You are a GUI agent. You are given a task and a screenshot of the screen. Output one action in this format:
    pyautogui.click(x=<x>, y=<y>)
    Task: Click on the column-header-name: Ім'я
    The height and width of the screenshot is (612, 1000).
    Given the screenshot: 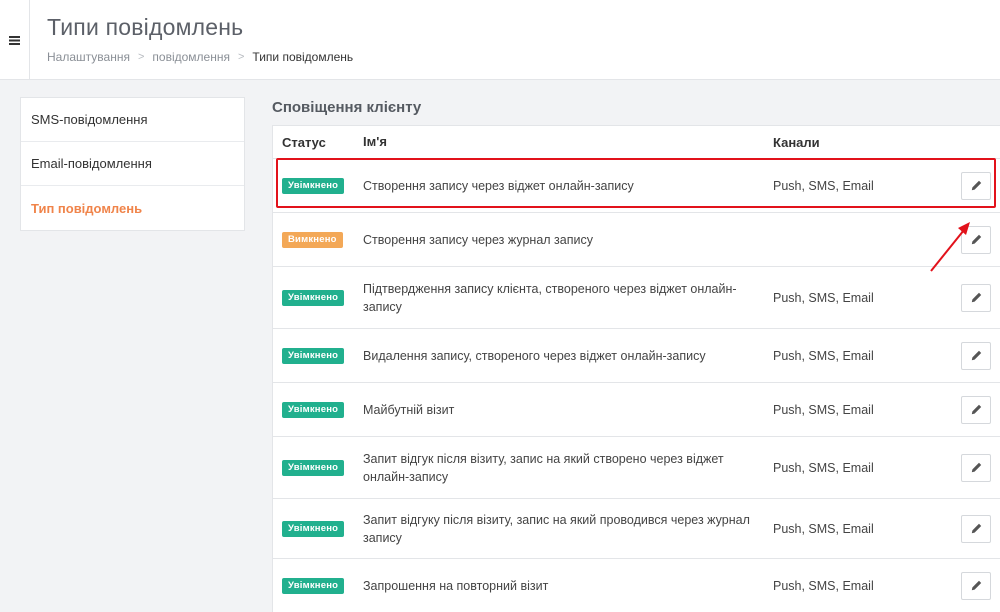 What is the action you would take?
    pyautogui.click(x=375, y=141)
    